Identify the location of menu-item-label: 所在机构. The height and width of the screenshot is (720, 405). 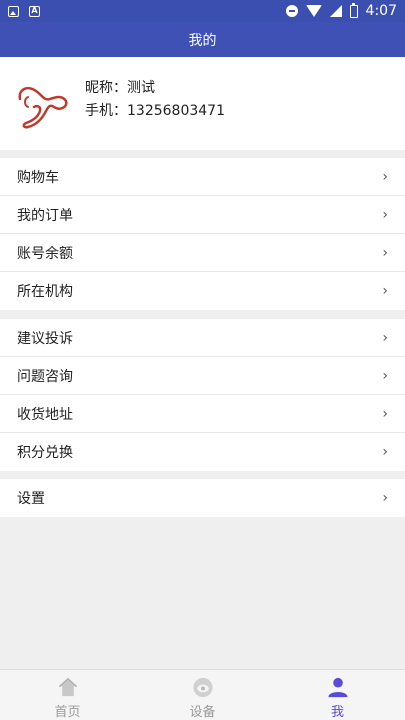
(45, 292).